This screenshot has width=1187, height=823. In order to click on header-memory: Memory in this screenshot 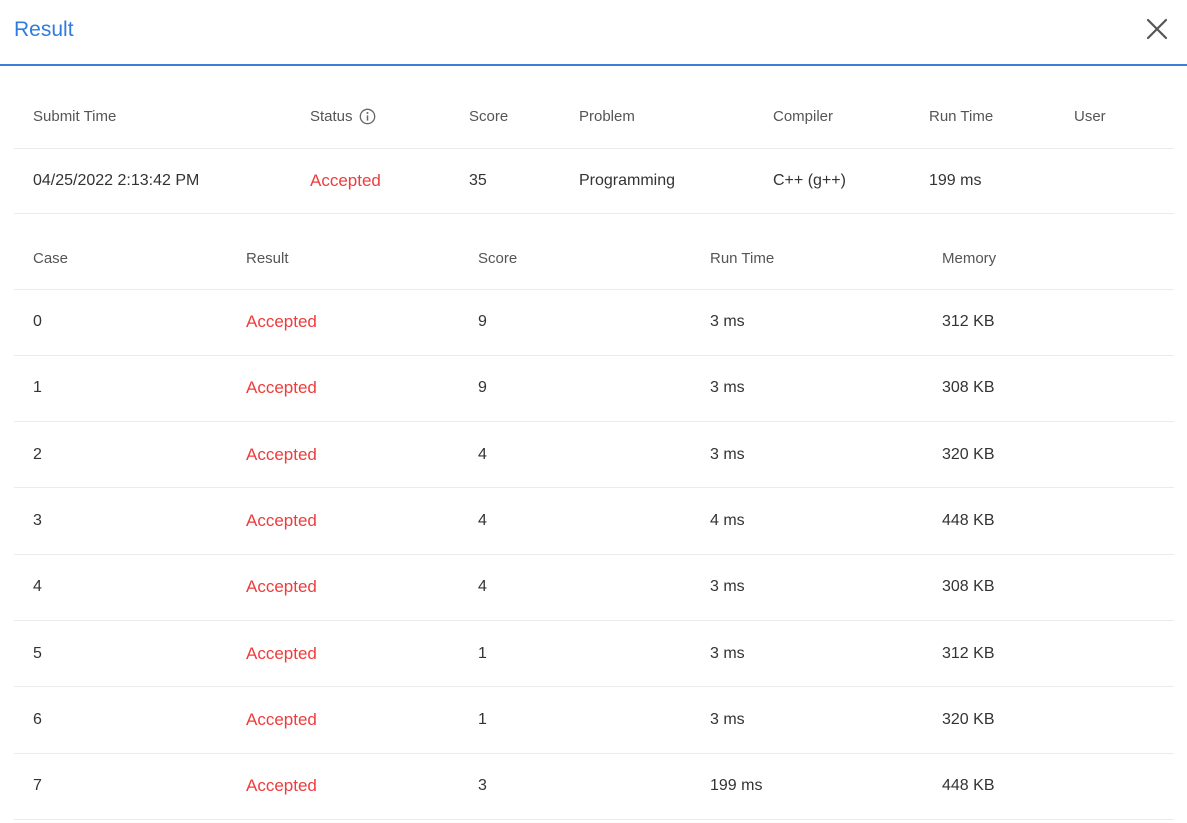, I will do `click(969, 258)`.